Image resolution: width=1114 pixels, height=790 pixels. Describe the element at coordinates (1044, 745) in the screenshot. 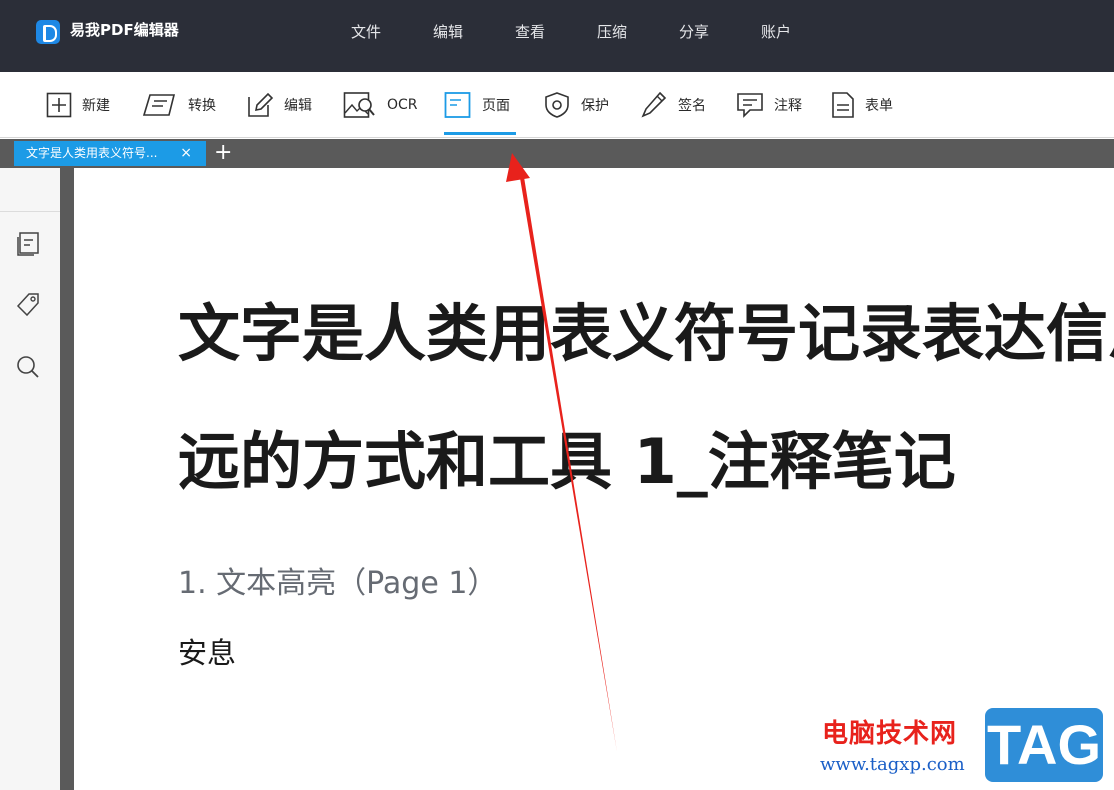

I see `watermark-badge: TAG` at that location.